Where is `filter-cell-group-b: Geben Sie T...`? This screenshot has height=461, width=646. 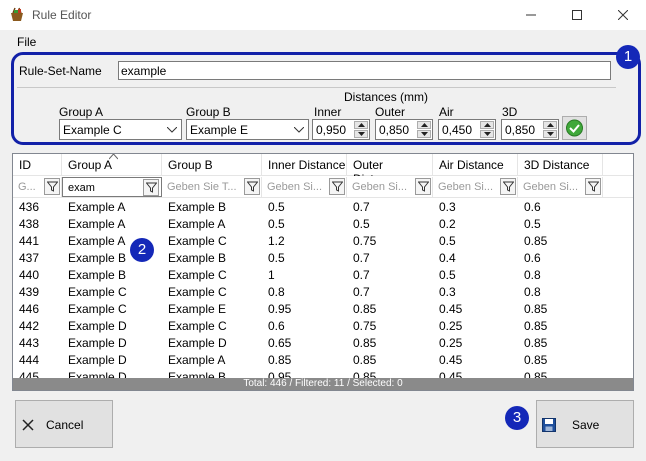
filter-cell-group-b: Geben Sie T... is located at coordinates (212, 187).